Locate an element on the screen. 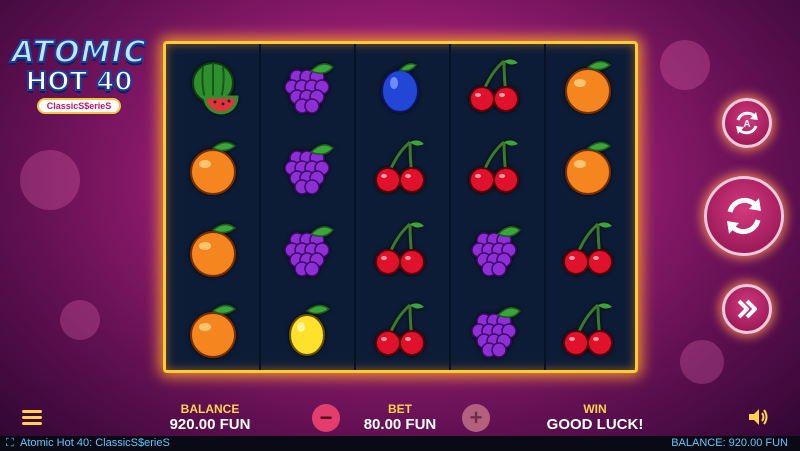 The image size is (800, 451). autoplay-icon: A is located at coordinates (747, 123).